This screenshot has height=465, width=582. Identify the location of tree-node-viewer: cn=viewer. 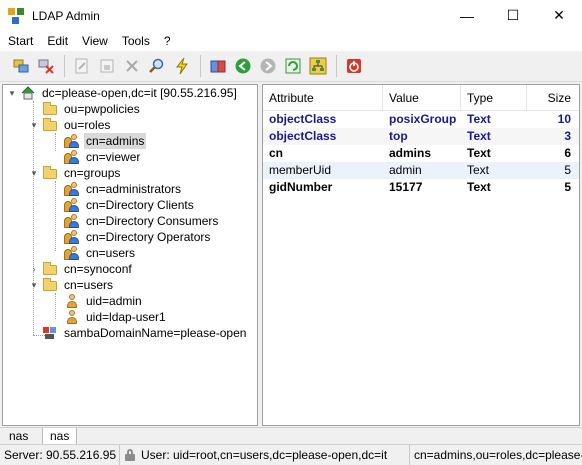
(103, 157).